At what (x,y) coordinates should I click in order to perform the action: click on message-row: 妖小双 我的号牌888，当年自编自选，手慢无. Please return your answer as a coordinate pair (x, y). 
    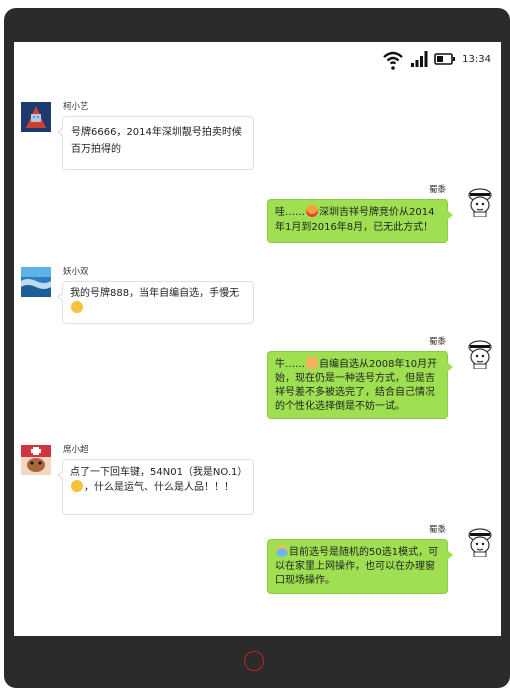
    Looking at the image, I should click on (171, 297).